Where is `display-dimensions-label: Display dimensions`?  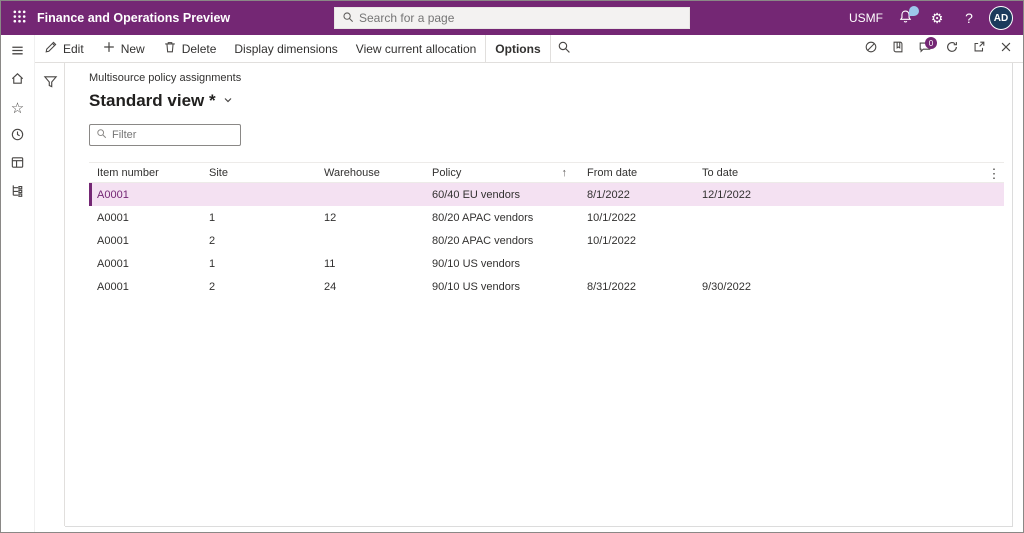 display-dimensions-label: Display dimensions is located at coordinates (286, 48).